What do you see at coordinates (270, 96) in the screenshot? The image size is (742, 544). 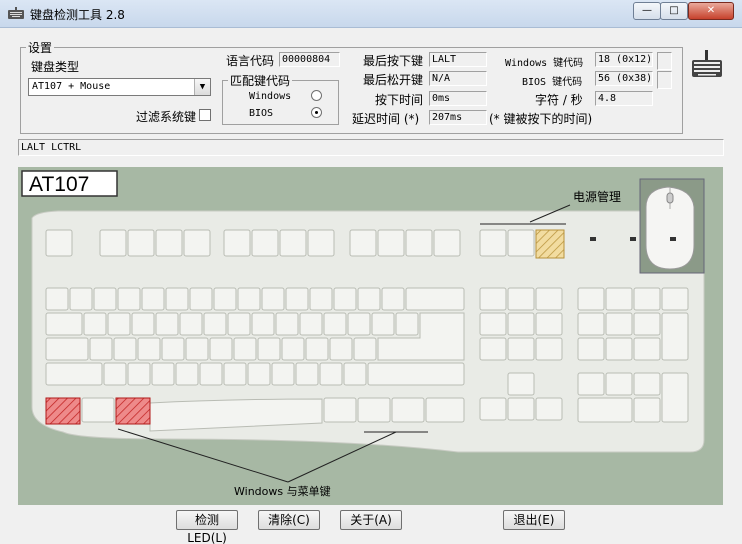 I see `match-windows-label: Windows` at bounding box center [270, 96].